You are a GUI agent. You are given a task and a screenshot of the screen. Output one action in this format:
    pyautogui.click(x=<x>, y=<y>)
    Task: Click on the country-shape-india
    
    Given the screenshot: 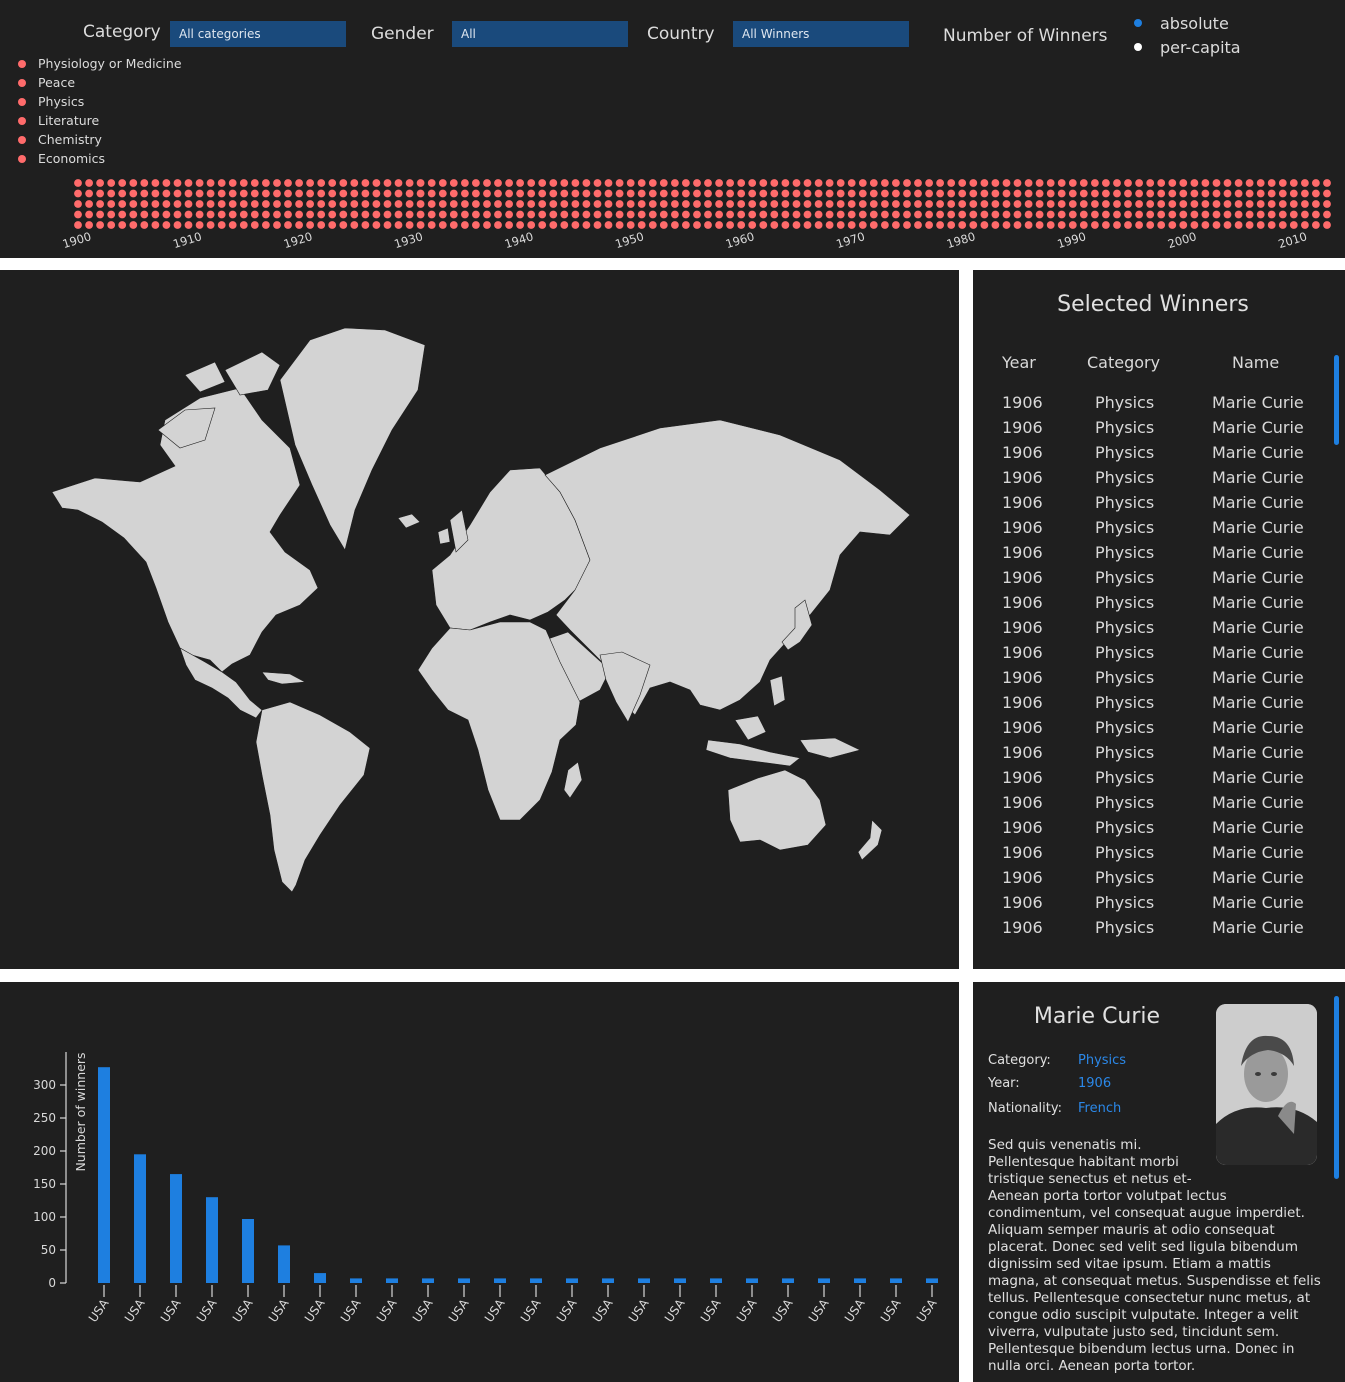 What is the action you would take?
    pyautogui.click(x=625, y=687)
    